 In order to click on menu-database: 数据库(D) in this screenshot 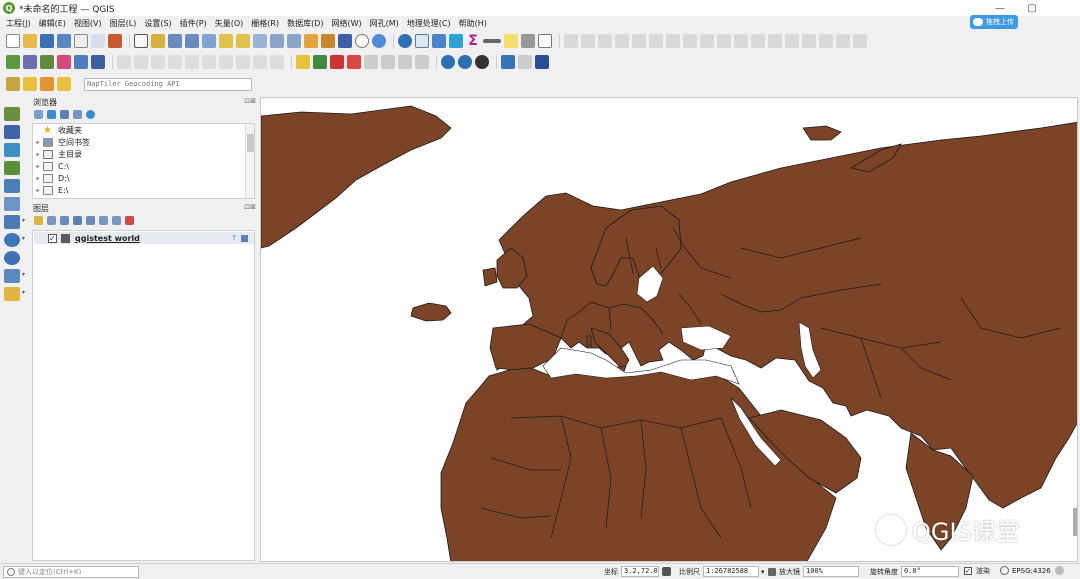, I will do `click(305, 23)`.